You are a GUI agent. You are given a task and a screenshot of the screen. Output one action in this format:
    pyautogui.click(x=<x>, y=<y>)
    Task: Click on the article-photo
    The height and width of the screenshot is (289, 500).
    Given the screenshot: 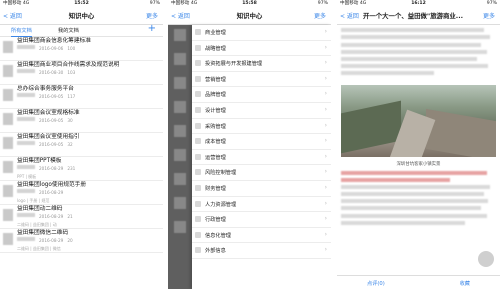 What is the action you would take?
    pyautogui.click(x=418, y=121)
    